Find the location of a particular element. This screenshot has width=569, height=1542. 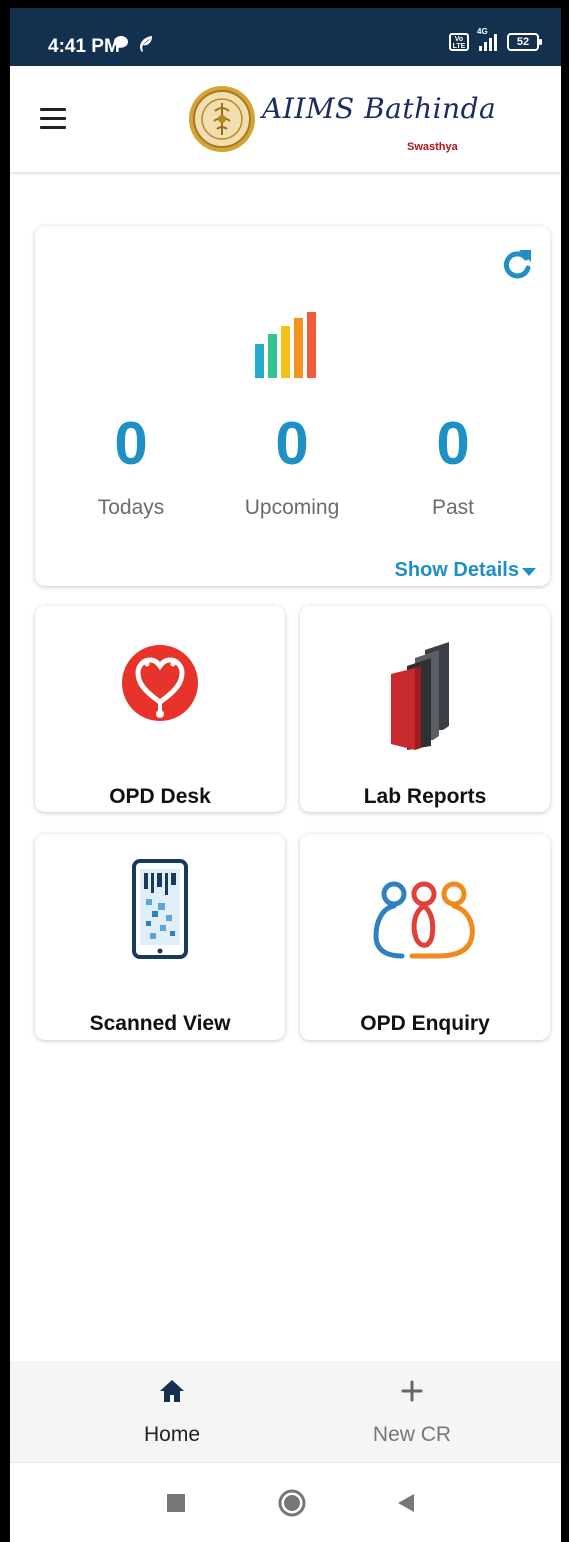

leaf-icon is located at coordinates (146, 44).